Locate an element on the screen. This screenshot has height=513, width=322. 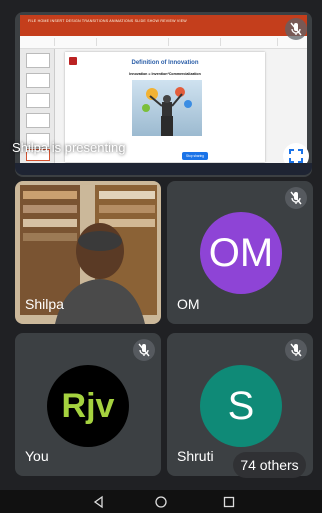
others-count-button: 74 others is located at coordinates (269, 465).